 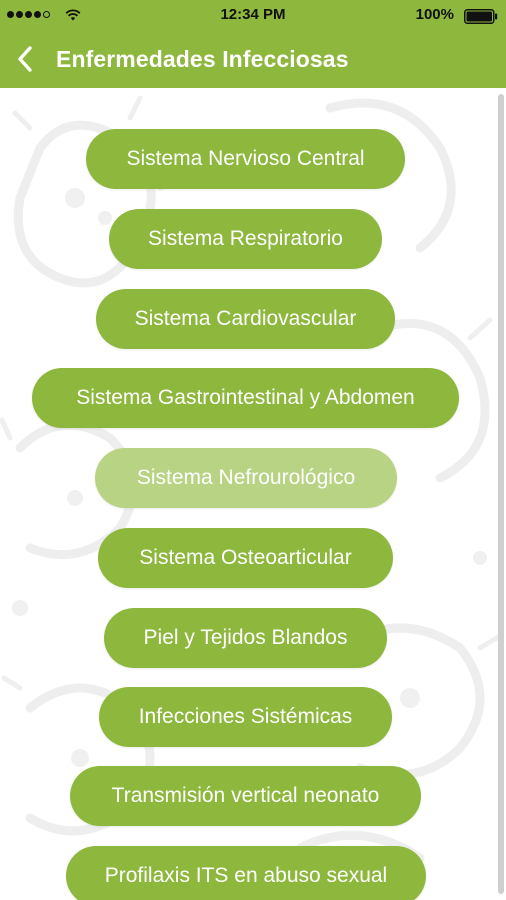 I want to click on menu-item-sistema-osteoarticular: Sistema Osteoarticular, so click(x=245, y=558).